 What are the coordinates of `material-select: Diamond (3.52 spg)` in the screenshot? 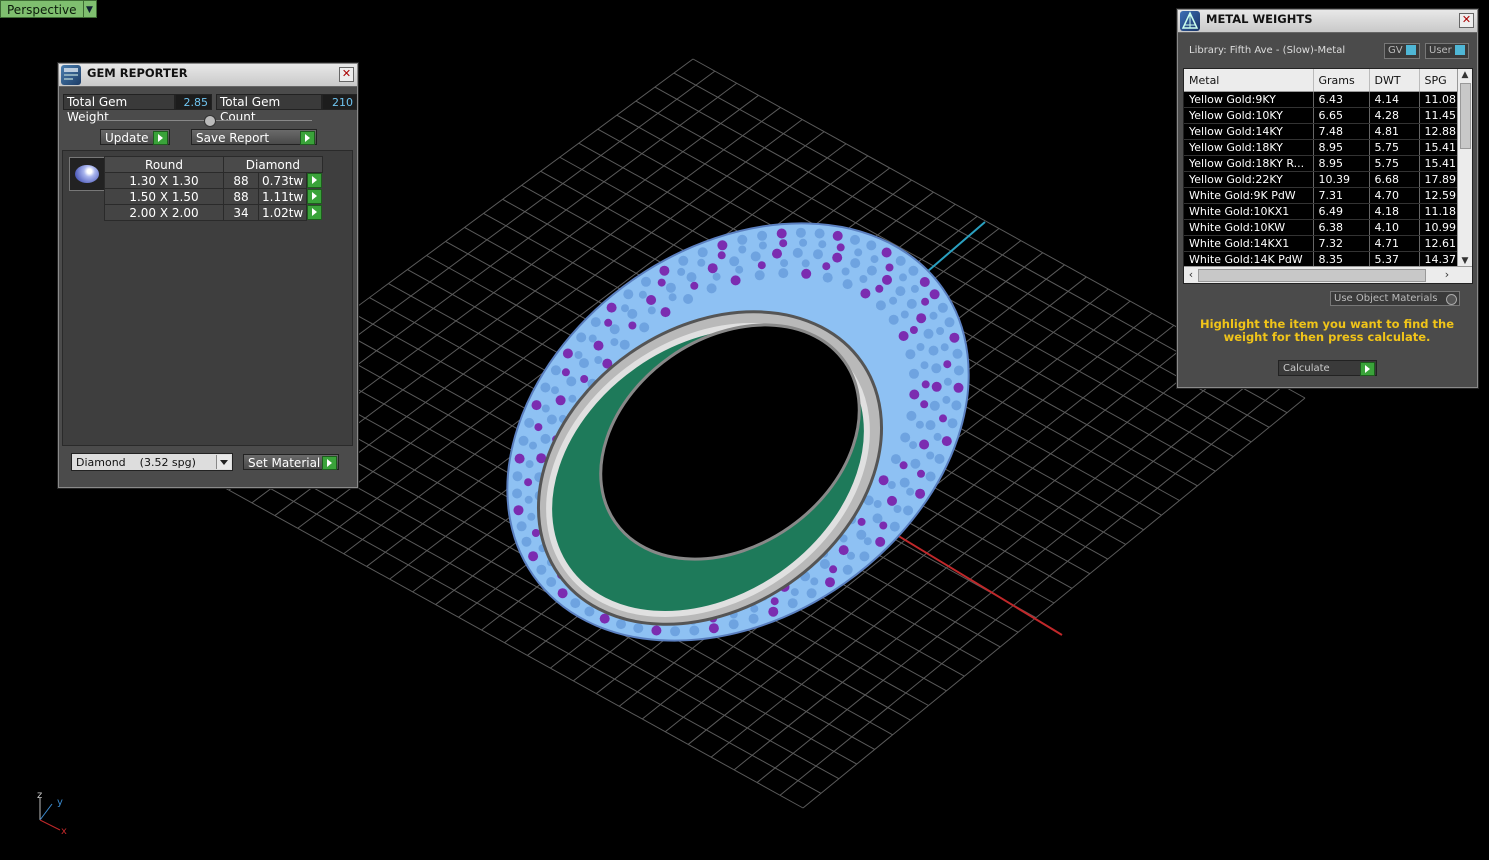 It's located at (152, 462).